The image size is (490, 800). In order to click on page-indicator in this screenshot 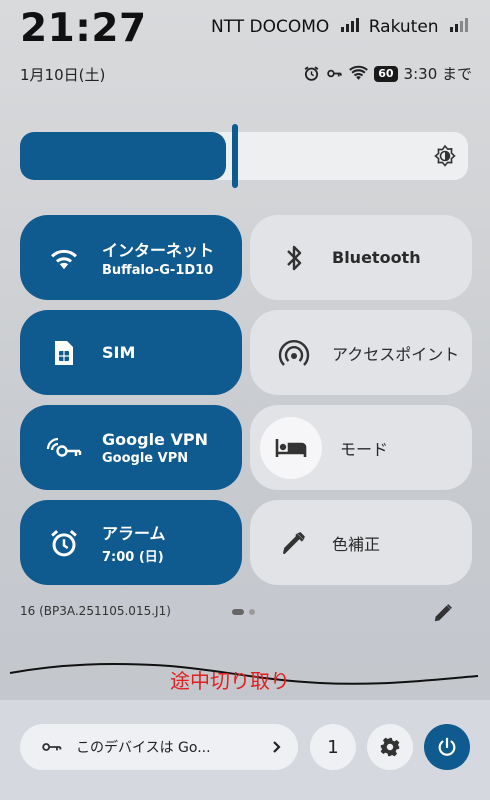, I will do `click(243, 612)`.